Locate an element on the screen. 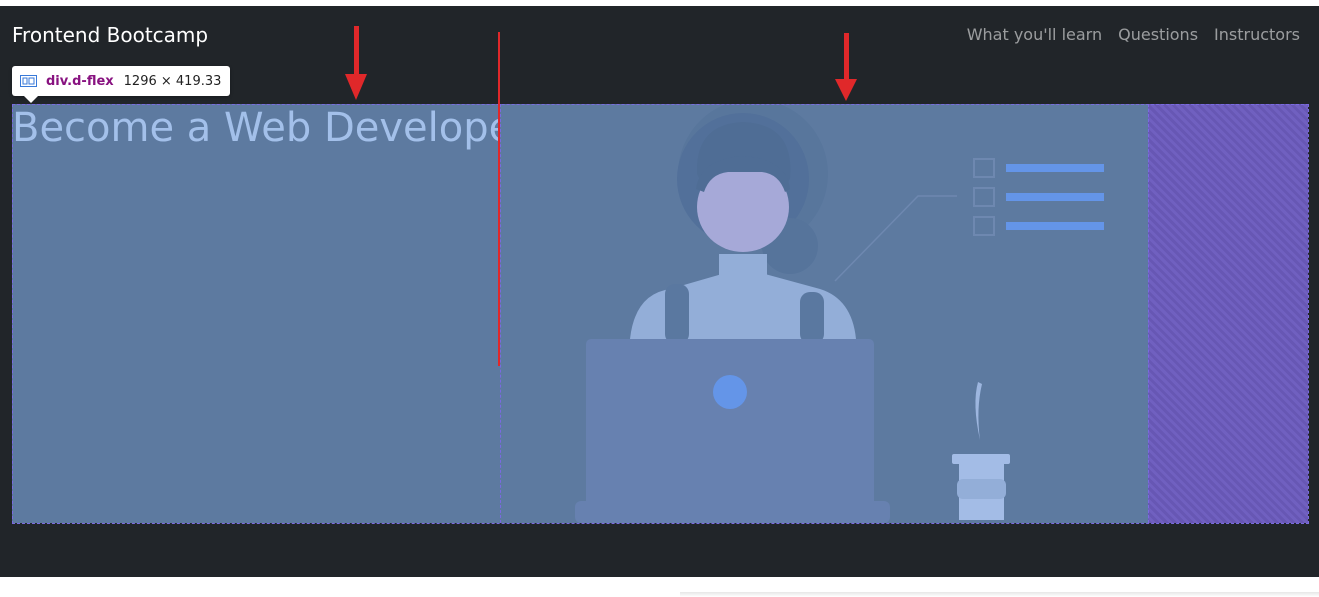 The width and height of the screenshot is (1319, 597). panel-shadow is located at coordinates (999, 594).